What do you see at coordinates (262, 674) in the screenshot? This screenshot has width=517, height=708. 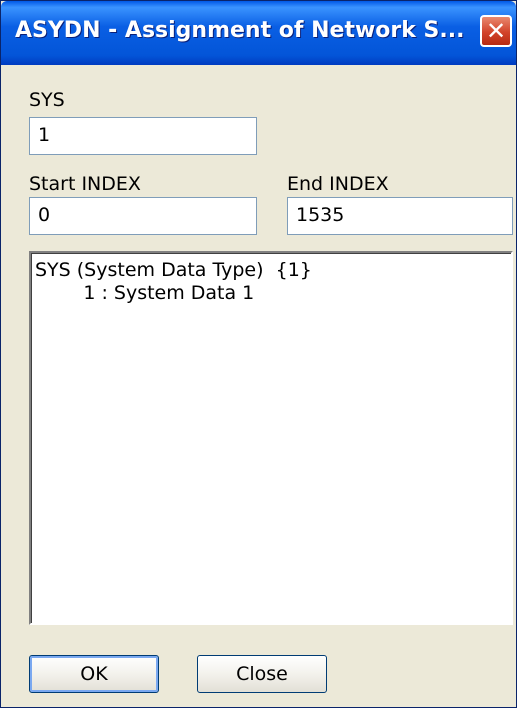 I see `close-button: Close` at bounding box center [262, 674].